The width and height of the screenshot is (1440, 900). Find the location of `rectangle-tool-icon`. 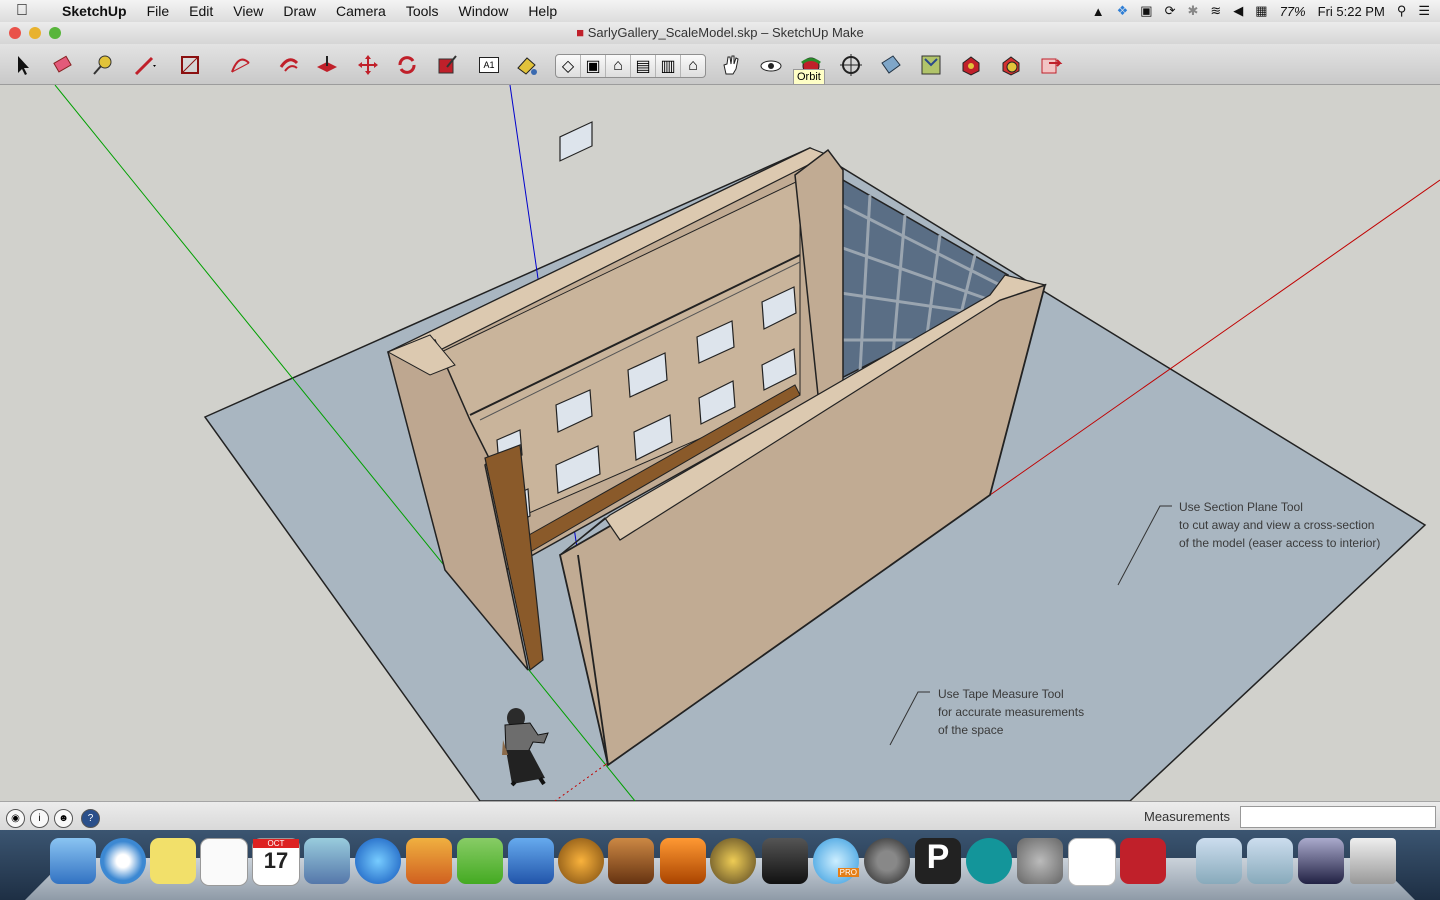

rectangle-tool-icon is located at coordinates (191, 65).